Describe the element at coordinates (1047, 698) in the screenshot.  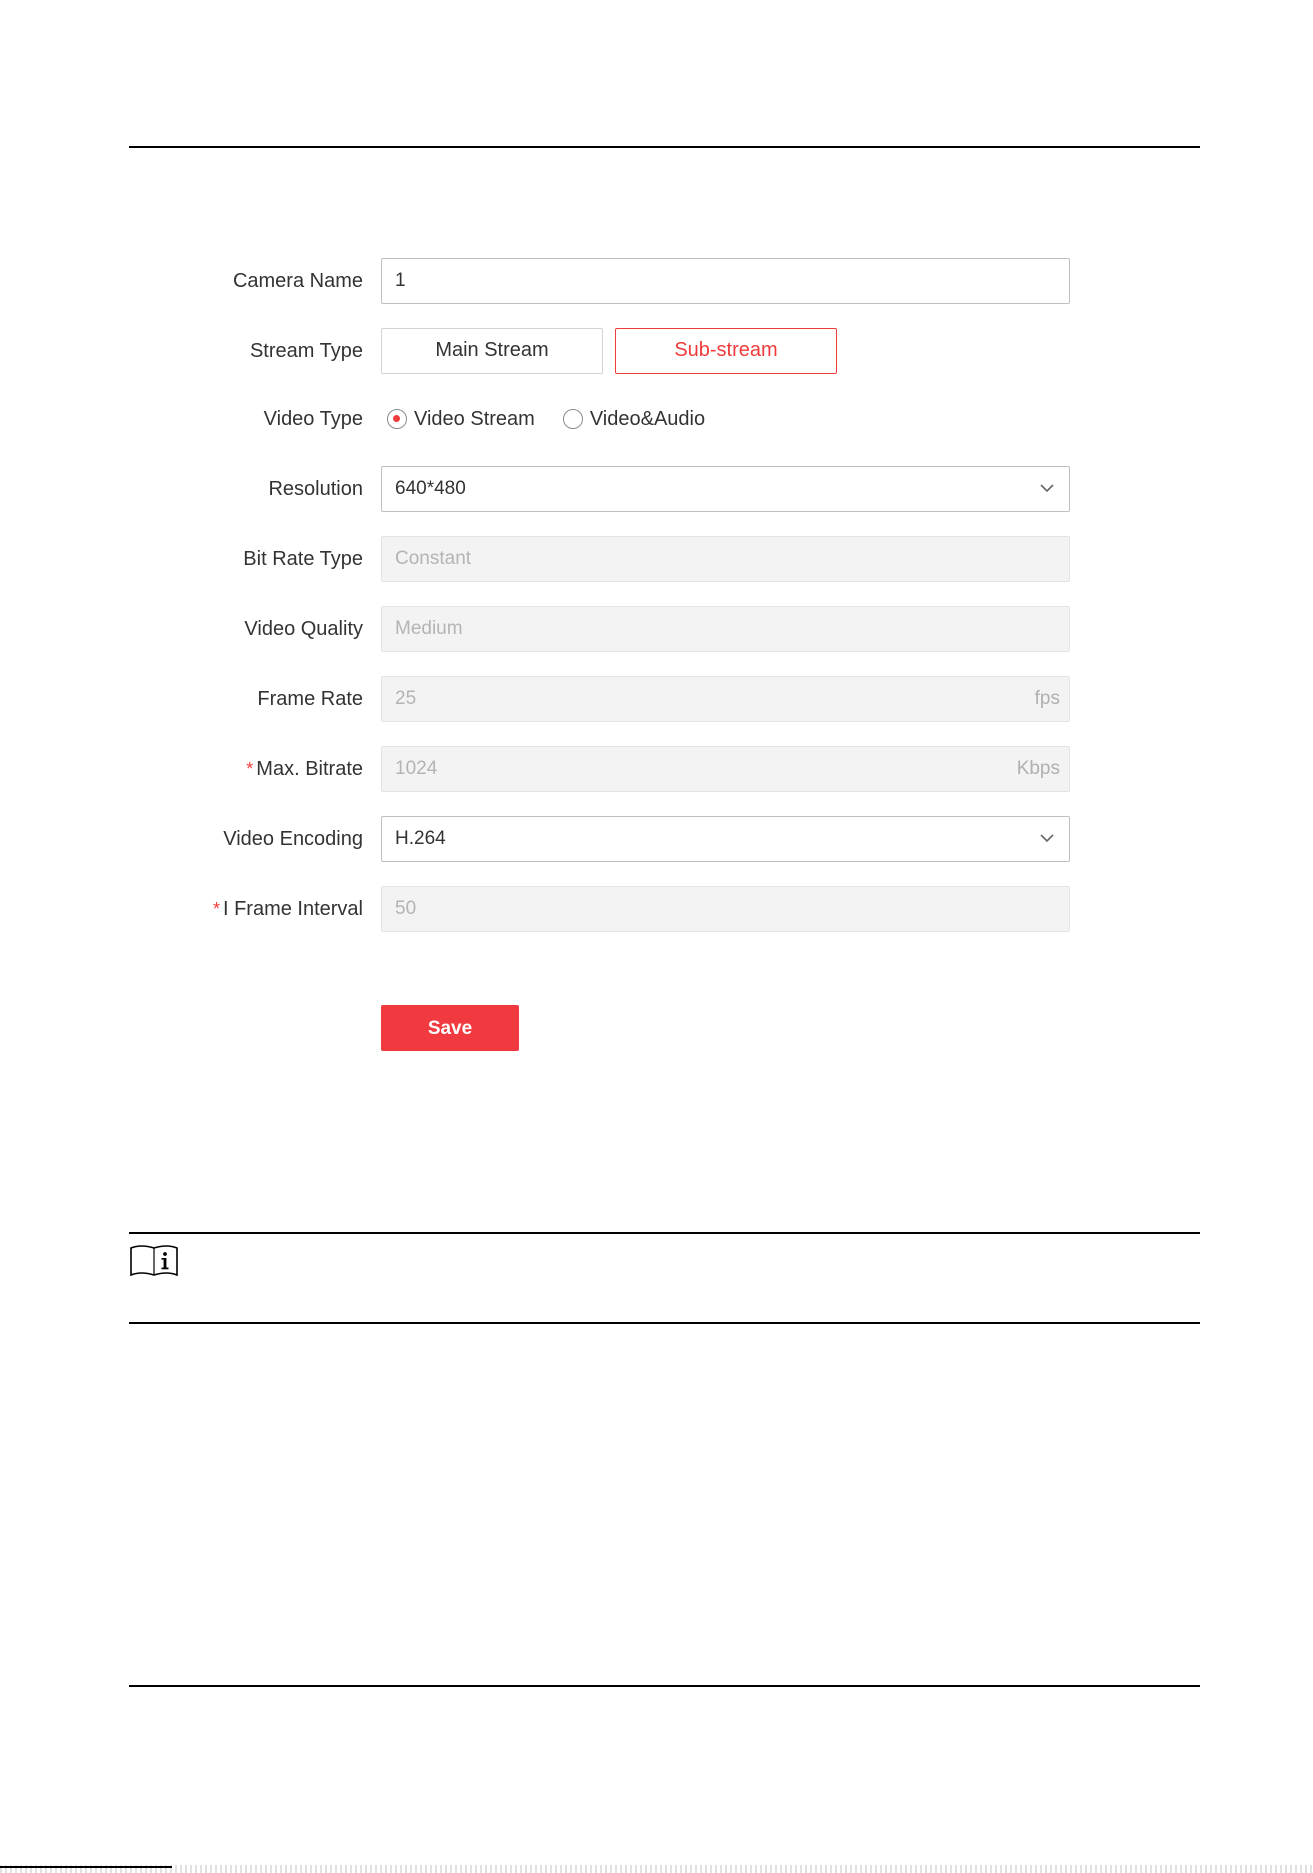
I see `frame-rate-unit: fps` at that location.